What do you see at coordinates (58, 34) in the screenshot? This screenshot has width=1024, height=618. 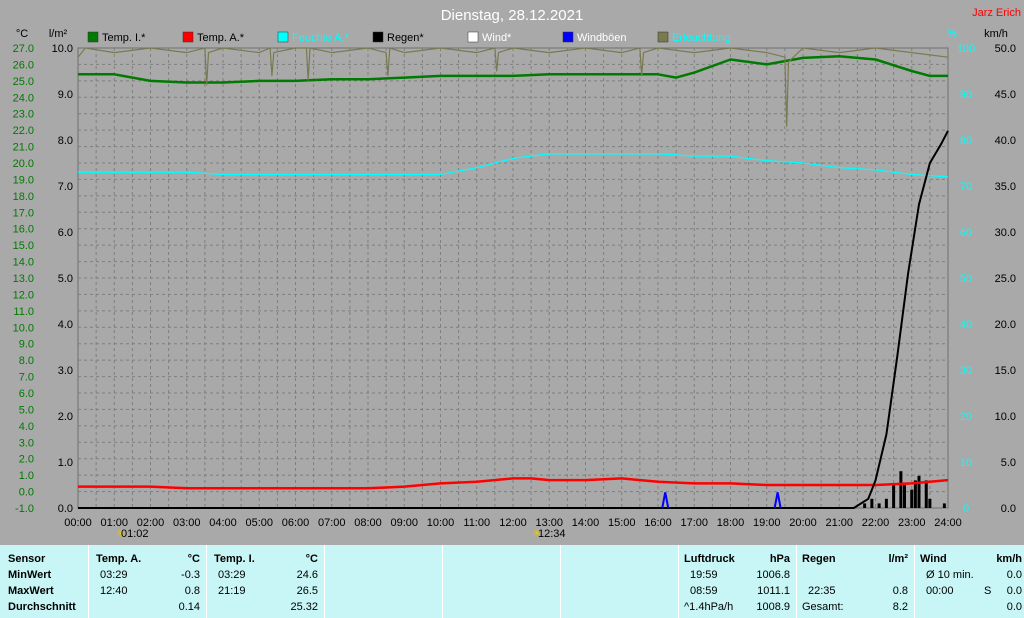 I see `rain-unit-label: l/m²` at bounding box center [58, 34].